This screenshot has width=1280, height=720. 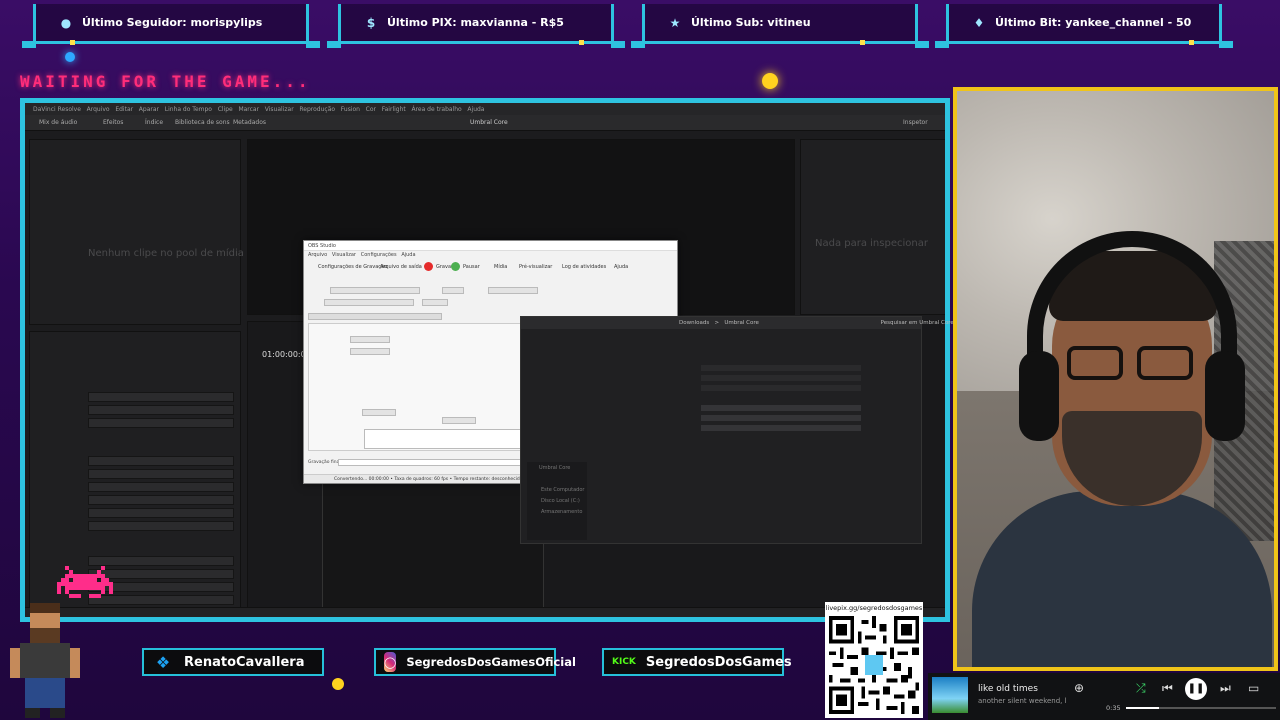 I want to click on rate-control-field, so click(x=379, y=412).